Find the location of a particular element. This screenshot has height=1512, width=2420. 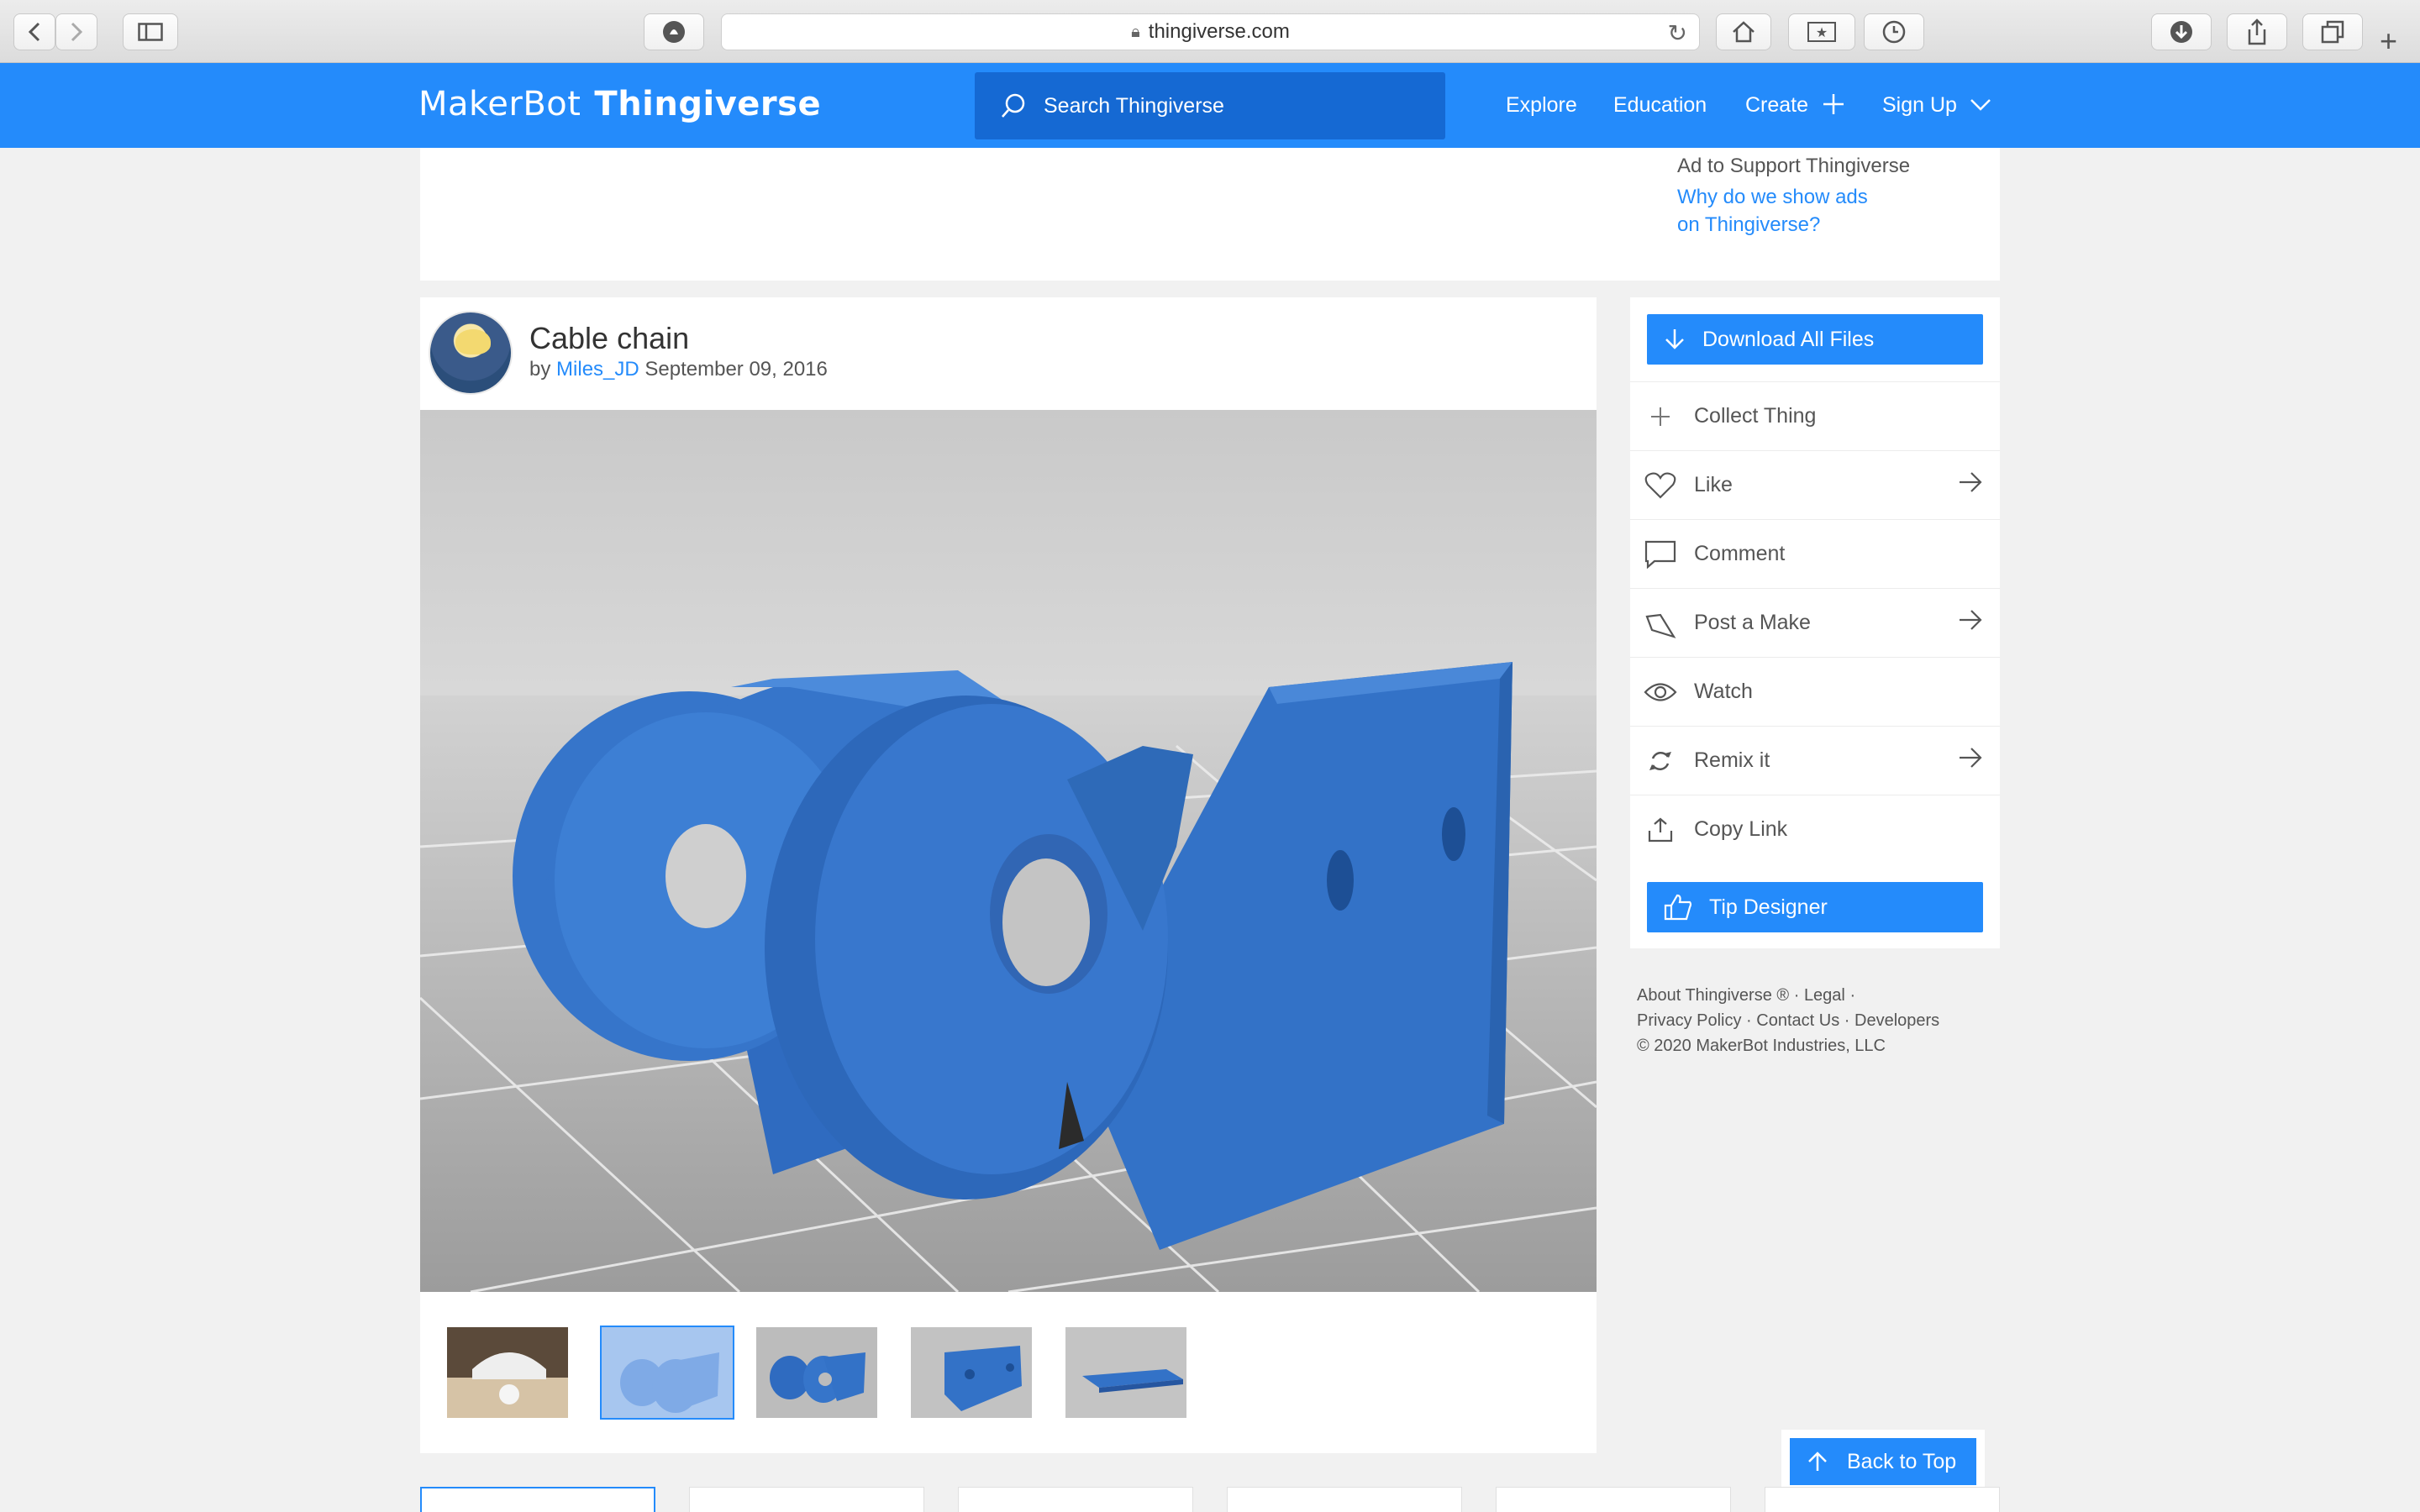

footer-copyright: © 2020 MakerBot Industries, LLC is located at coordinates (1761, 1046).